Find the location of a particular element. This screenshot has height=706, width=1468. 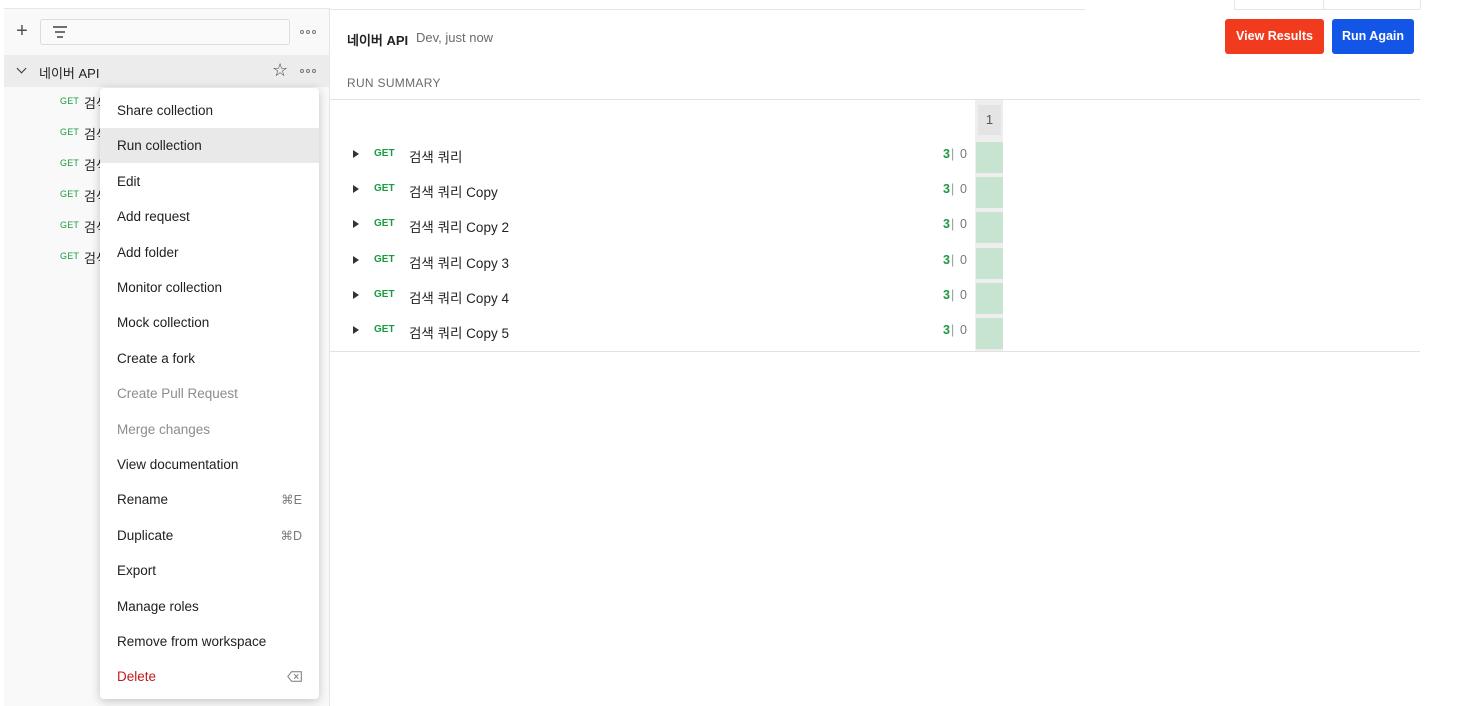

summary-row: GET 검색 쿼리 Copy 3 3 | 0 is located at coordinates (675, 263).